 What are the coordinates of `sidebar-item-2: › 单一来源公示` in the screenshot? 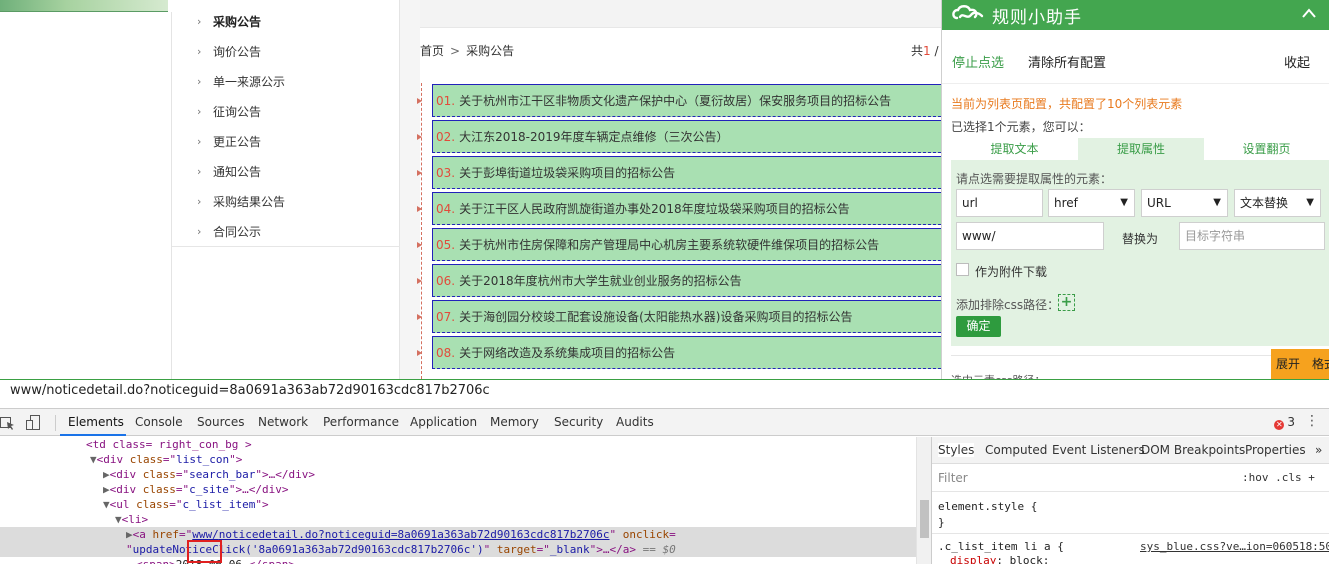 It's located at (285, 83).